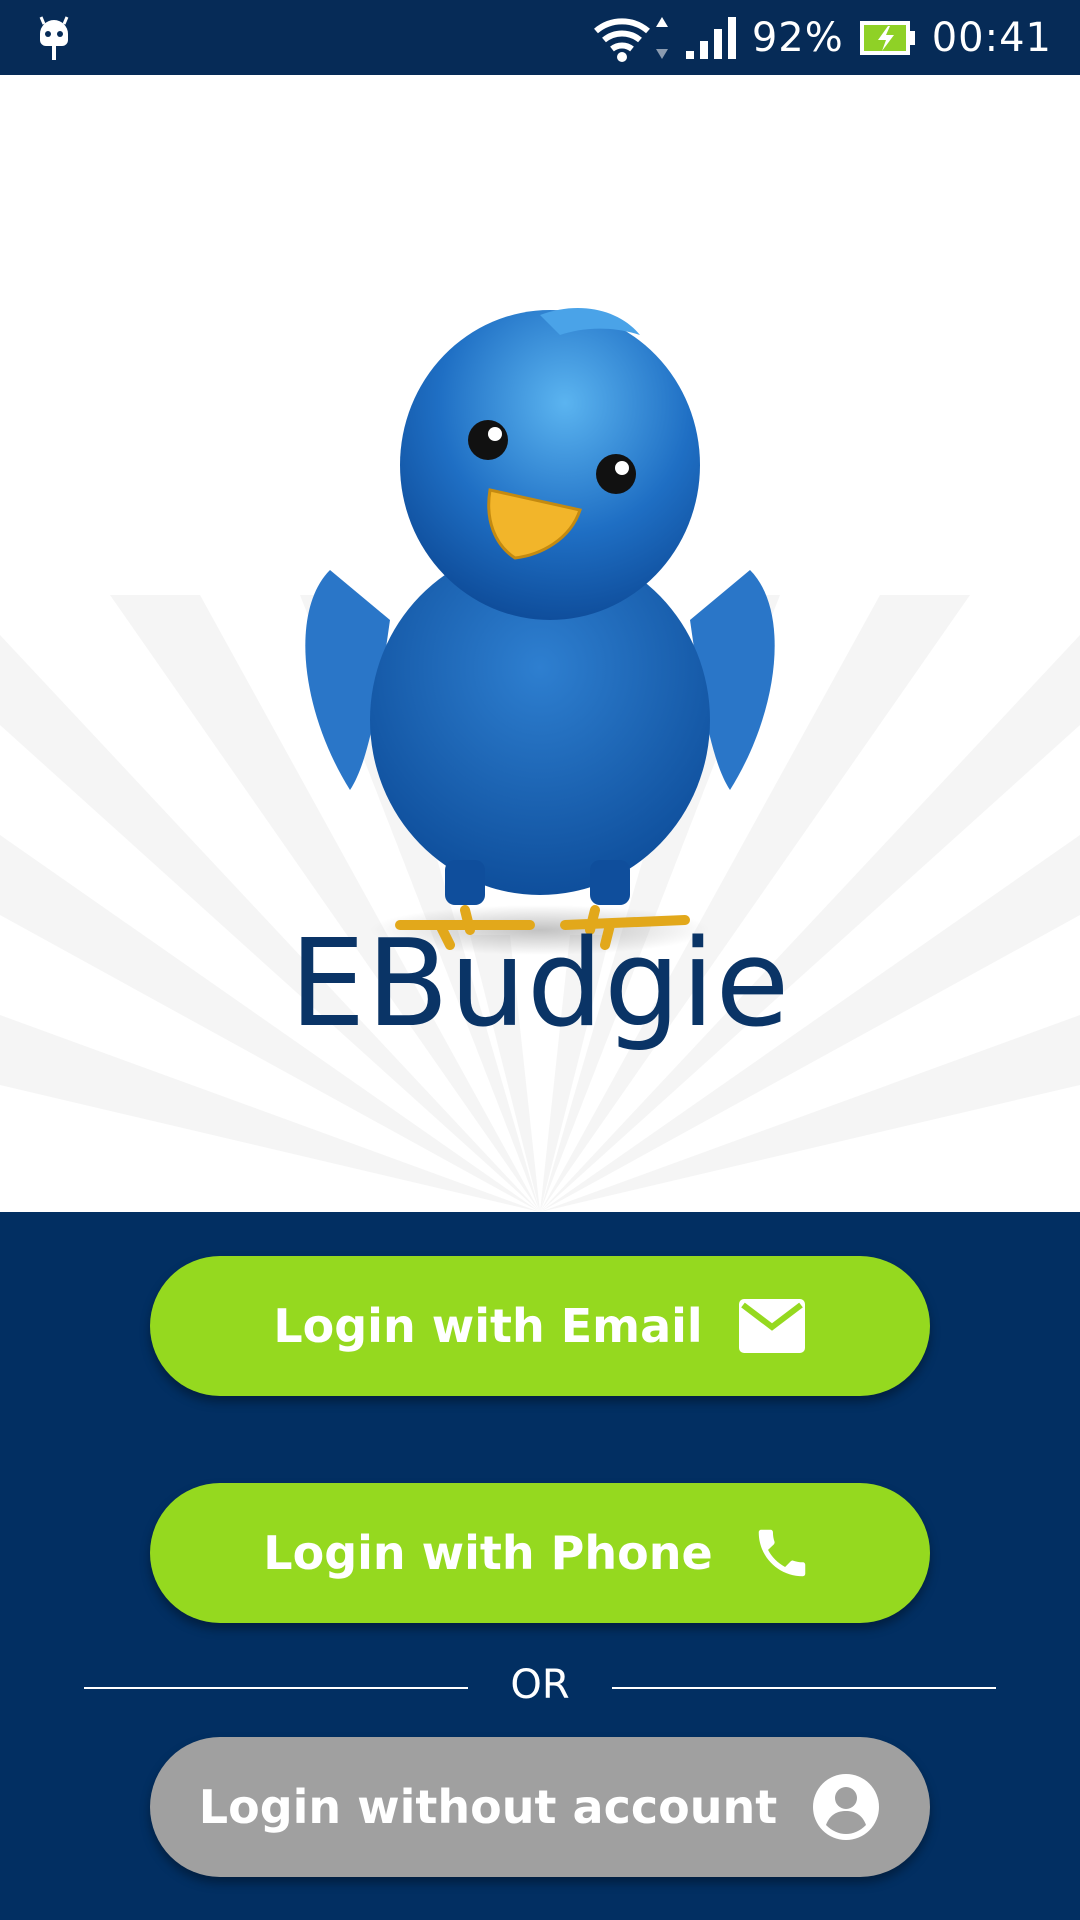  What do you see at coordinates (276, 1688) in the screenshot?
I see `divider-line-left` at bounding box center [276, 1688].